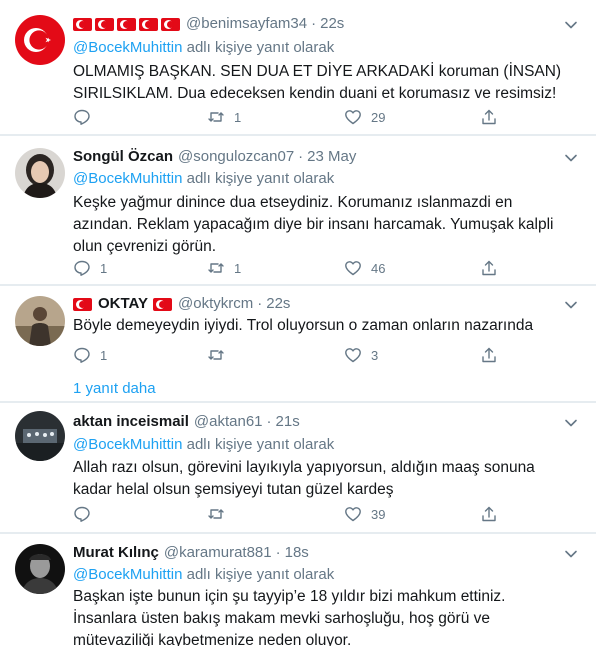 The width and height of the screenshot is (596, 646). What do you see at coordinates (378, 268) in the screenshot?
I see `like-count: 46` at bounding box center [378, 268].